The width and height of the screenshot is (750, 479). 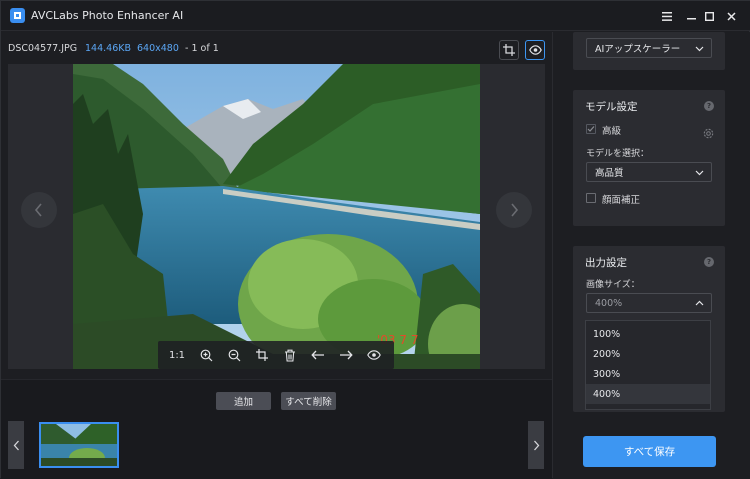 What do you see at coordinates (618, 154) in the screenshot?
I see `choose-model-label: モデルを選択：` at bounding box center [618, 154].